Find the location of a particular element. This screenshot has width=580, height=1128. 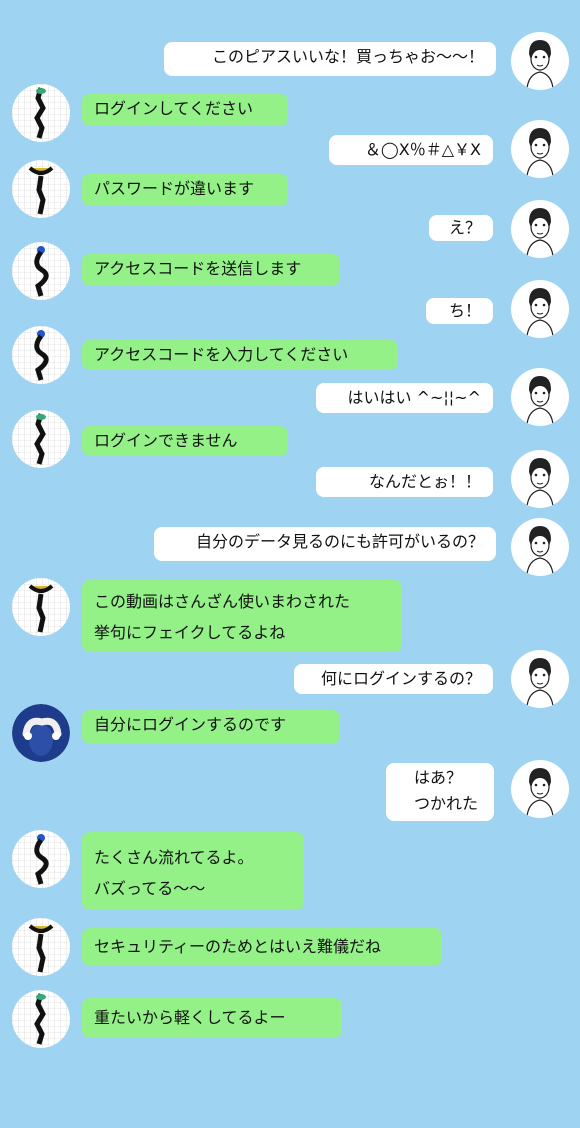

message-bubble-other: この動画はさんざん使いまわされた 挙句にフェイクしてるよね is located at coordinates (242, 616).